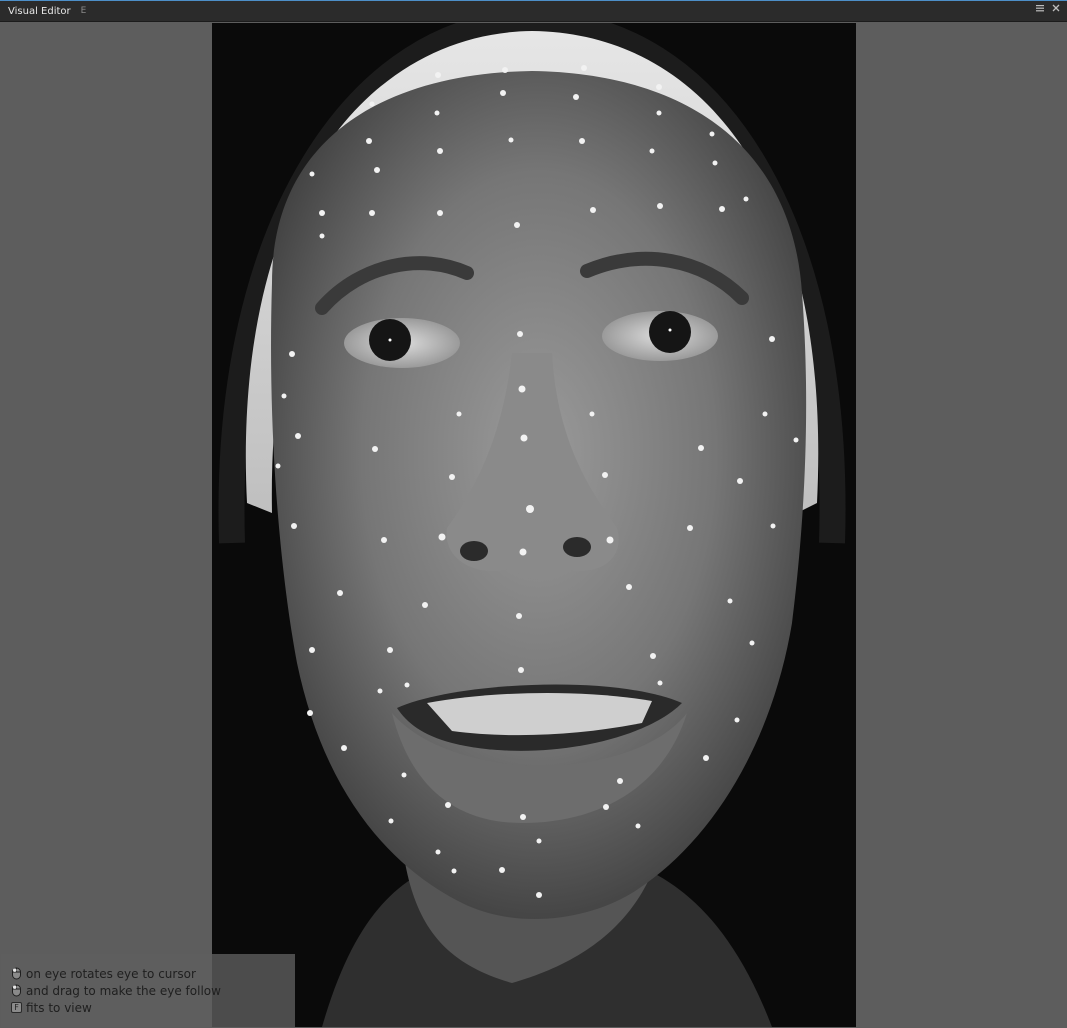 The width and height of the screenshot is (1067, 1028). Describe the element at coordinates (83, 11) in the screenshot. I see `editor-shortcut-hint: E` at that location.